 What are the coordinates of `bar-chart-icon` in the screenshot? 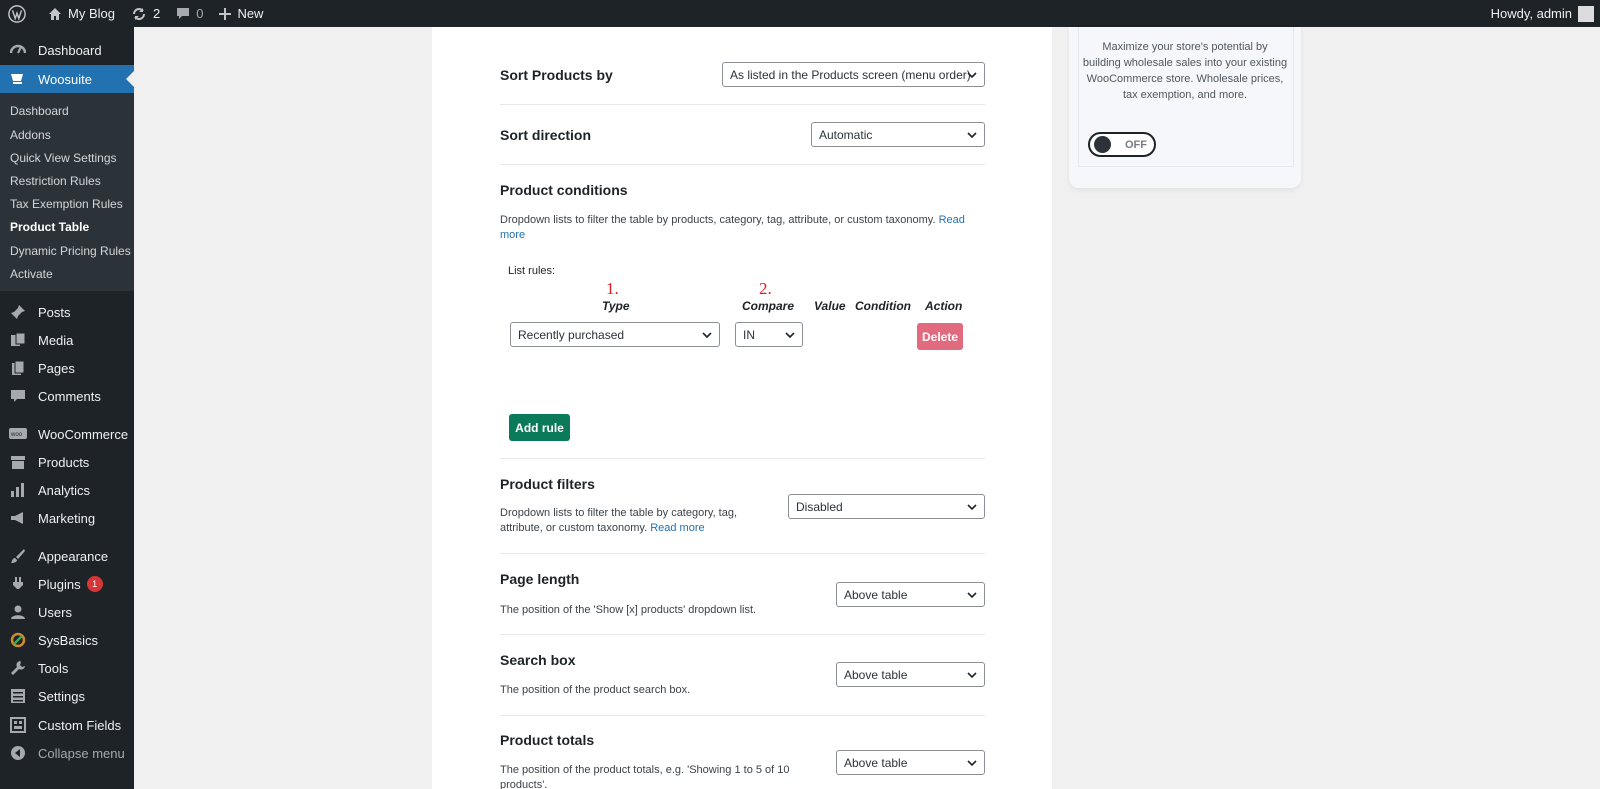 It's located at (18, 490).